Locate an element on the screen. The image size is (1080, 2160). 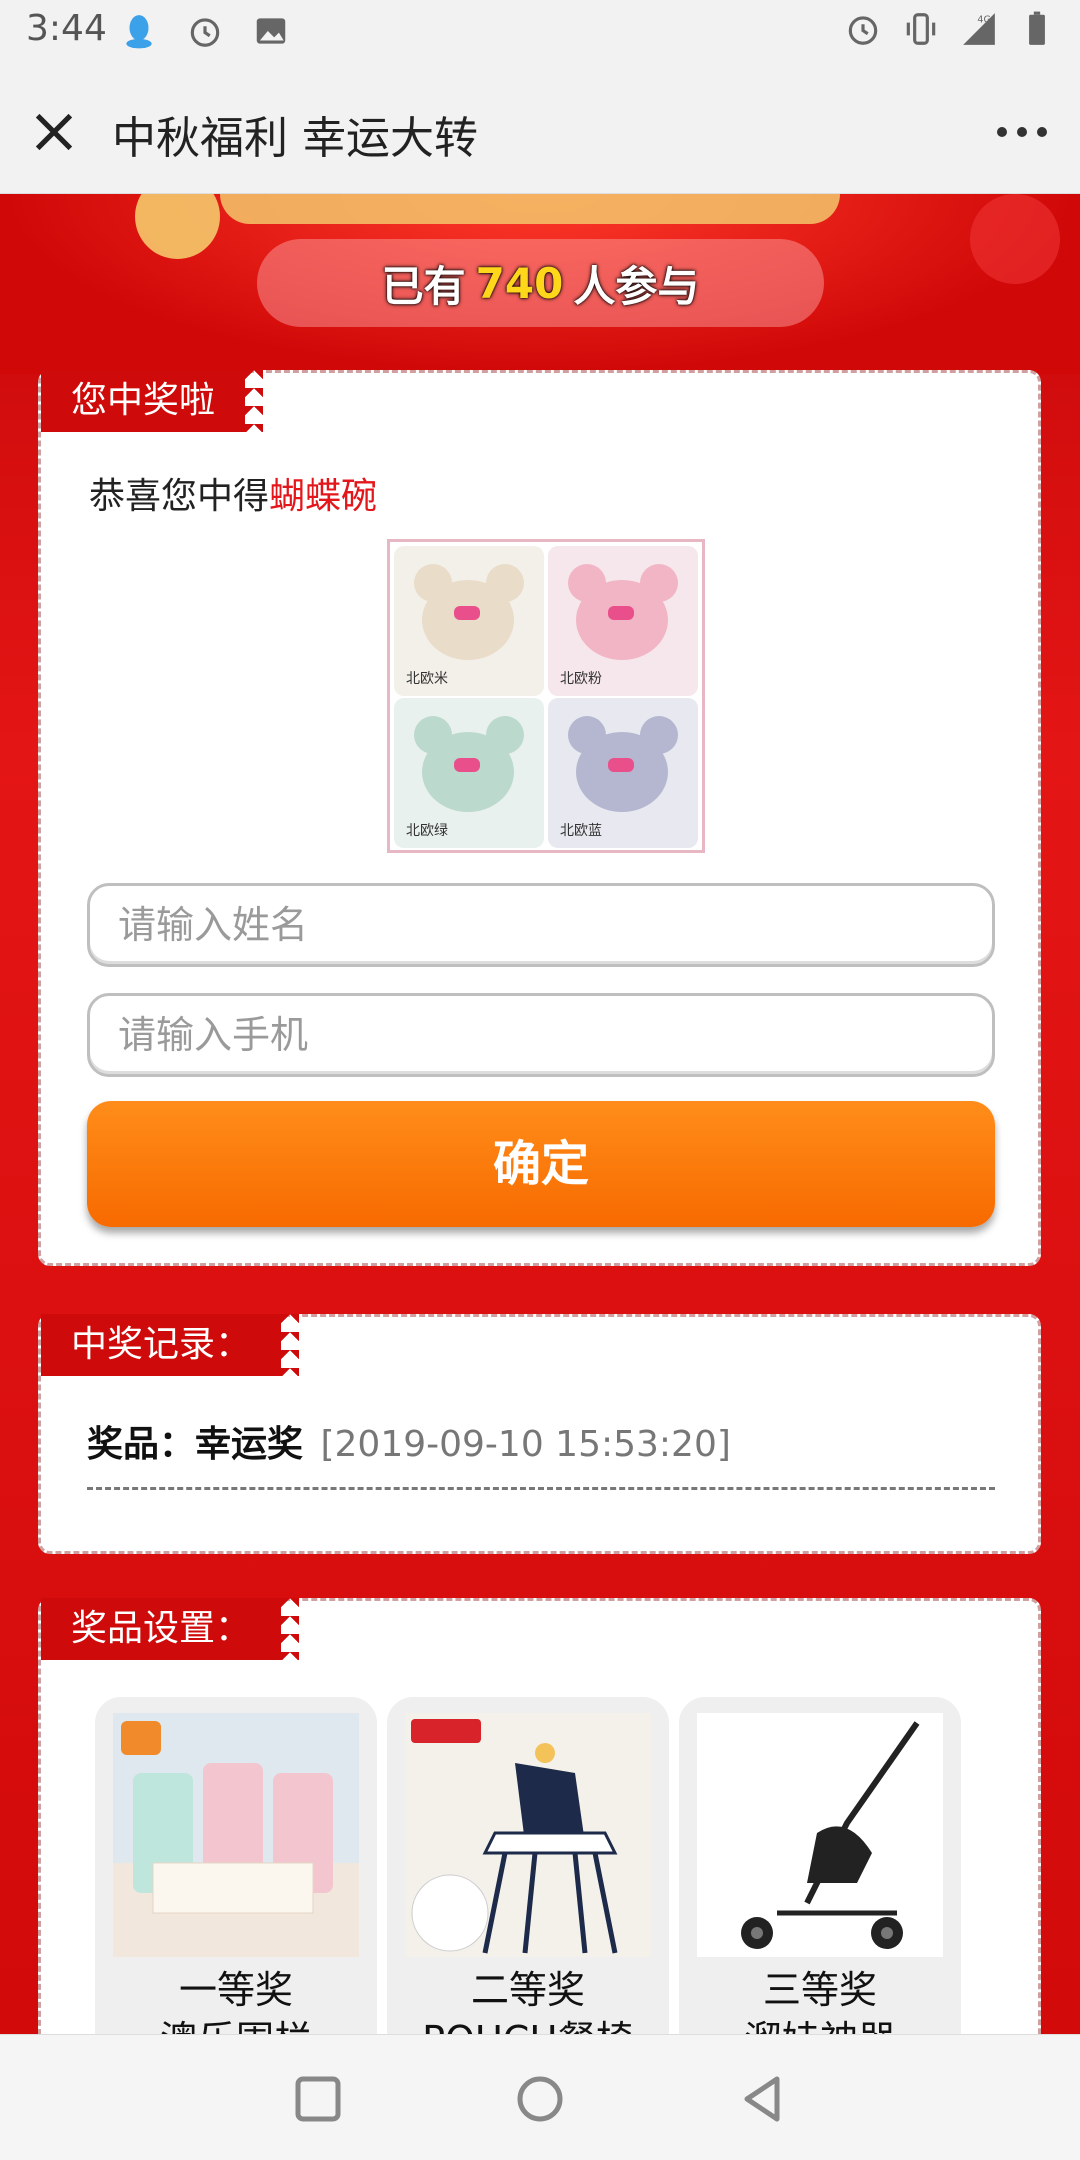
participants-prefix: 已有 is located at coordinates (423, 286).